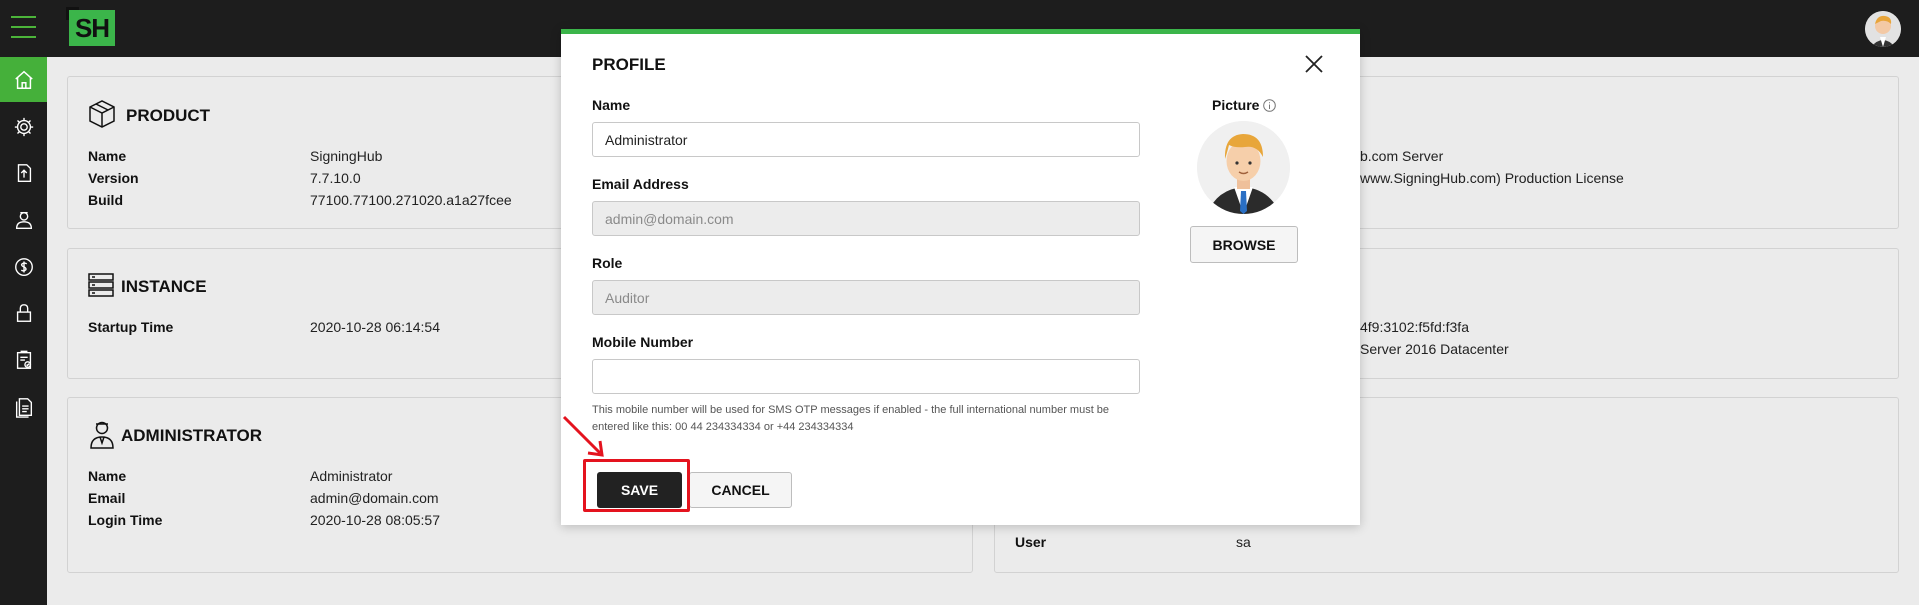  I want to click on cancel-button: CANCEL, so click(740, 490).